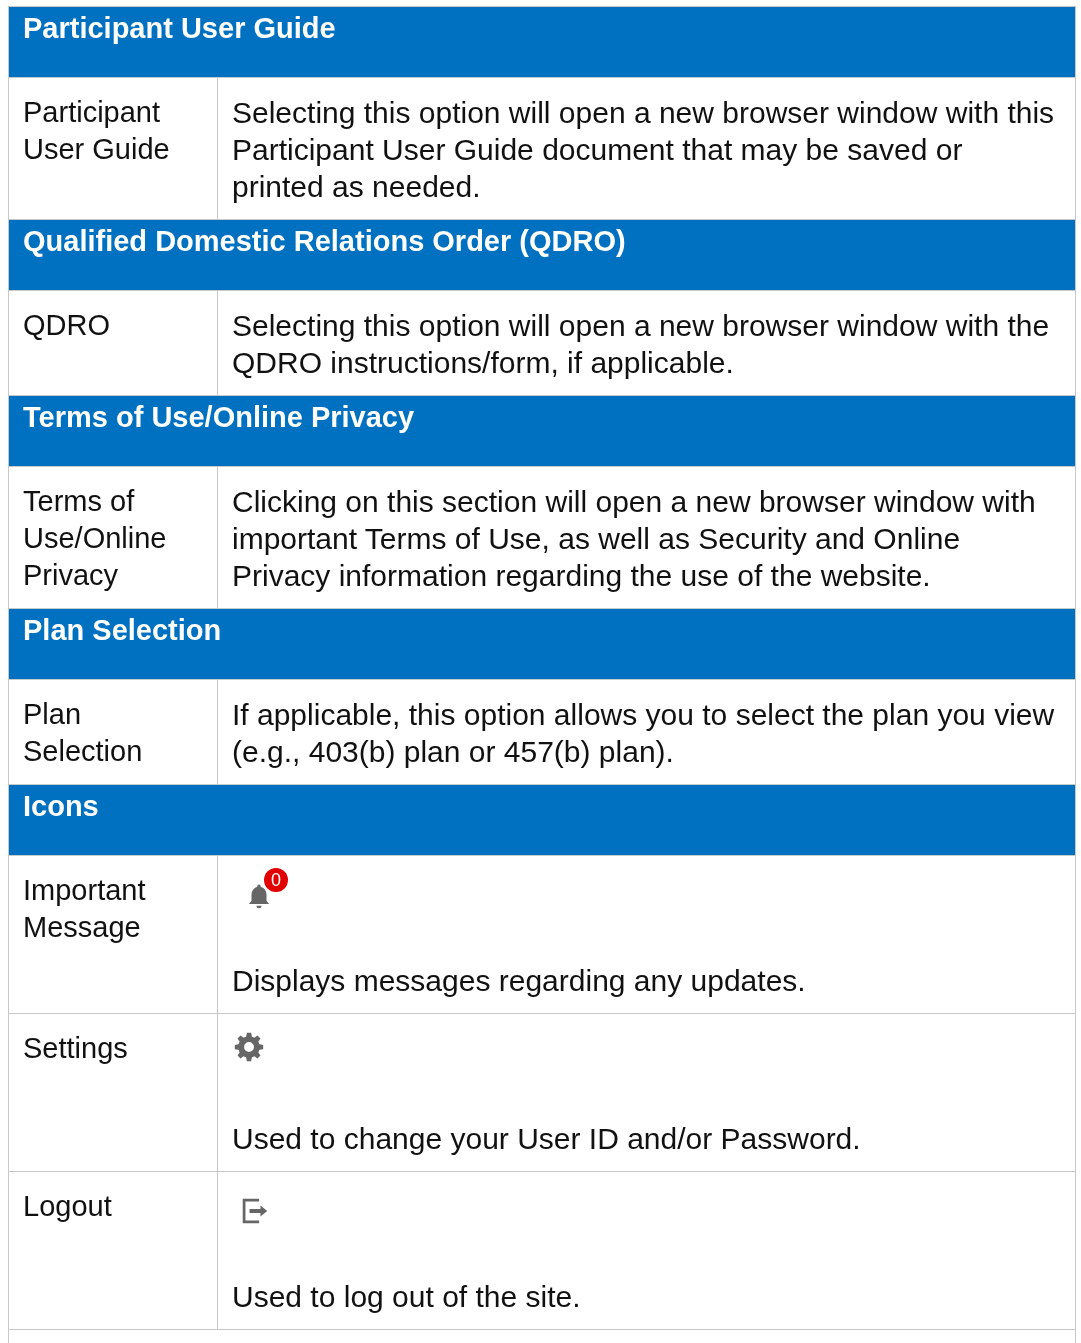 This screenshot has height=1343, width=1081. Describe the element at coordinates (407, 1297) in the screenshot. I see `row-description: Used to log out of the site.` at that location.